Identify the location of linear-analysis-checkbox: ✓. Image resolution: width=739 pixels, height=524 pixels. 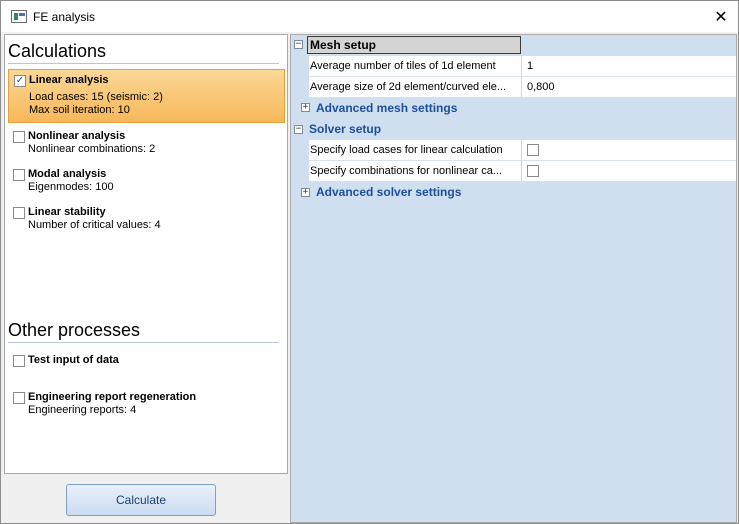
(20, 81).